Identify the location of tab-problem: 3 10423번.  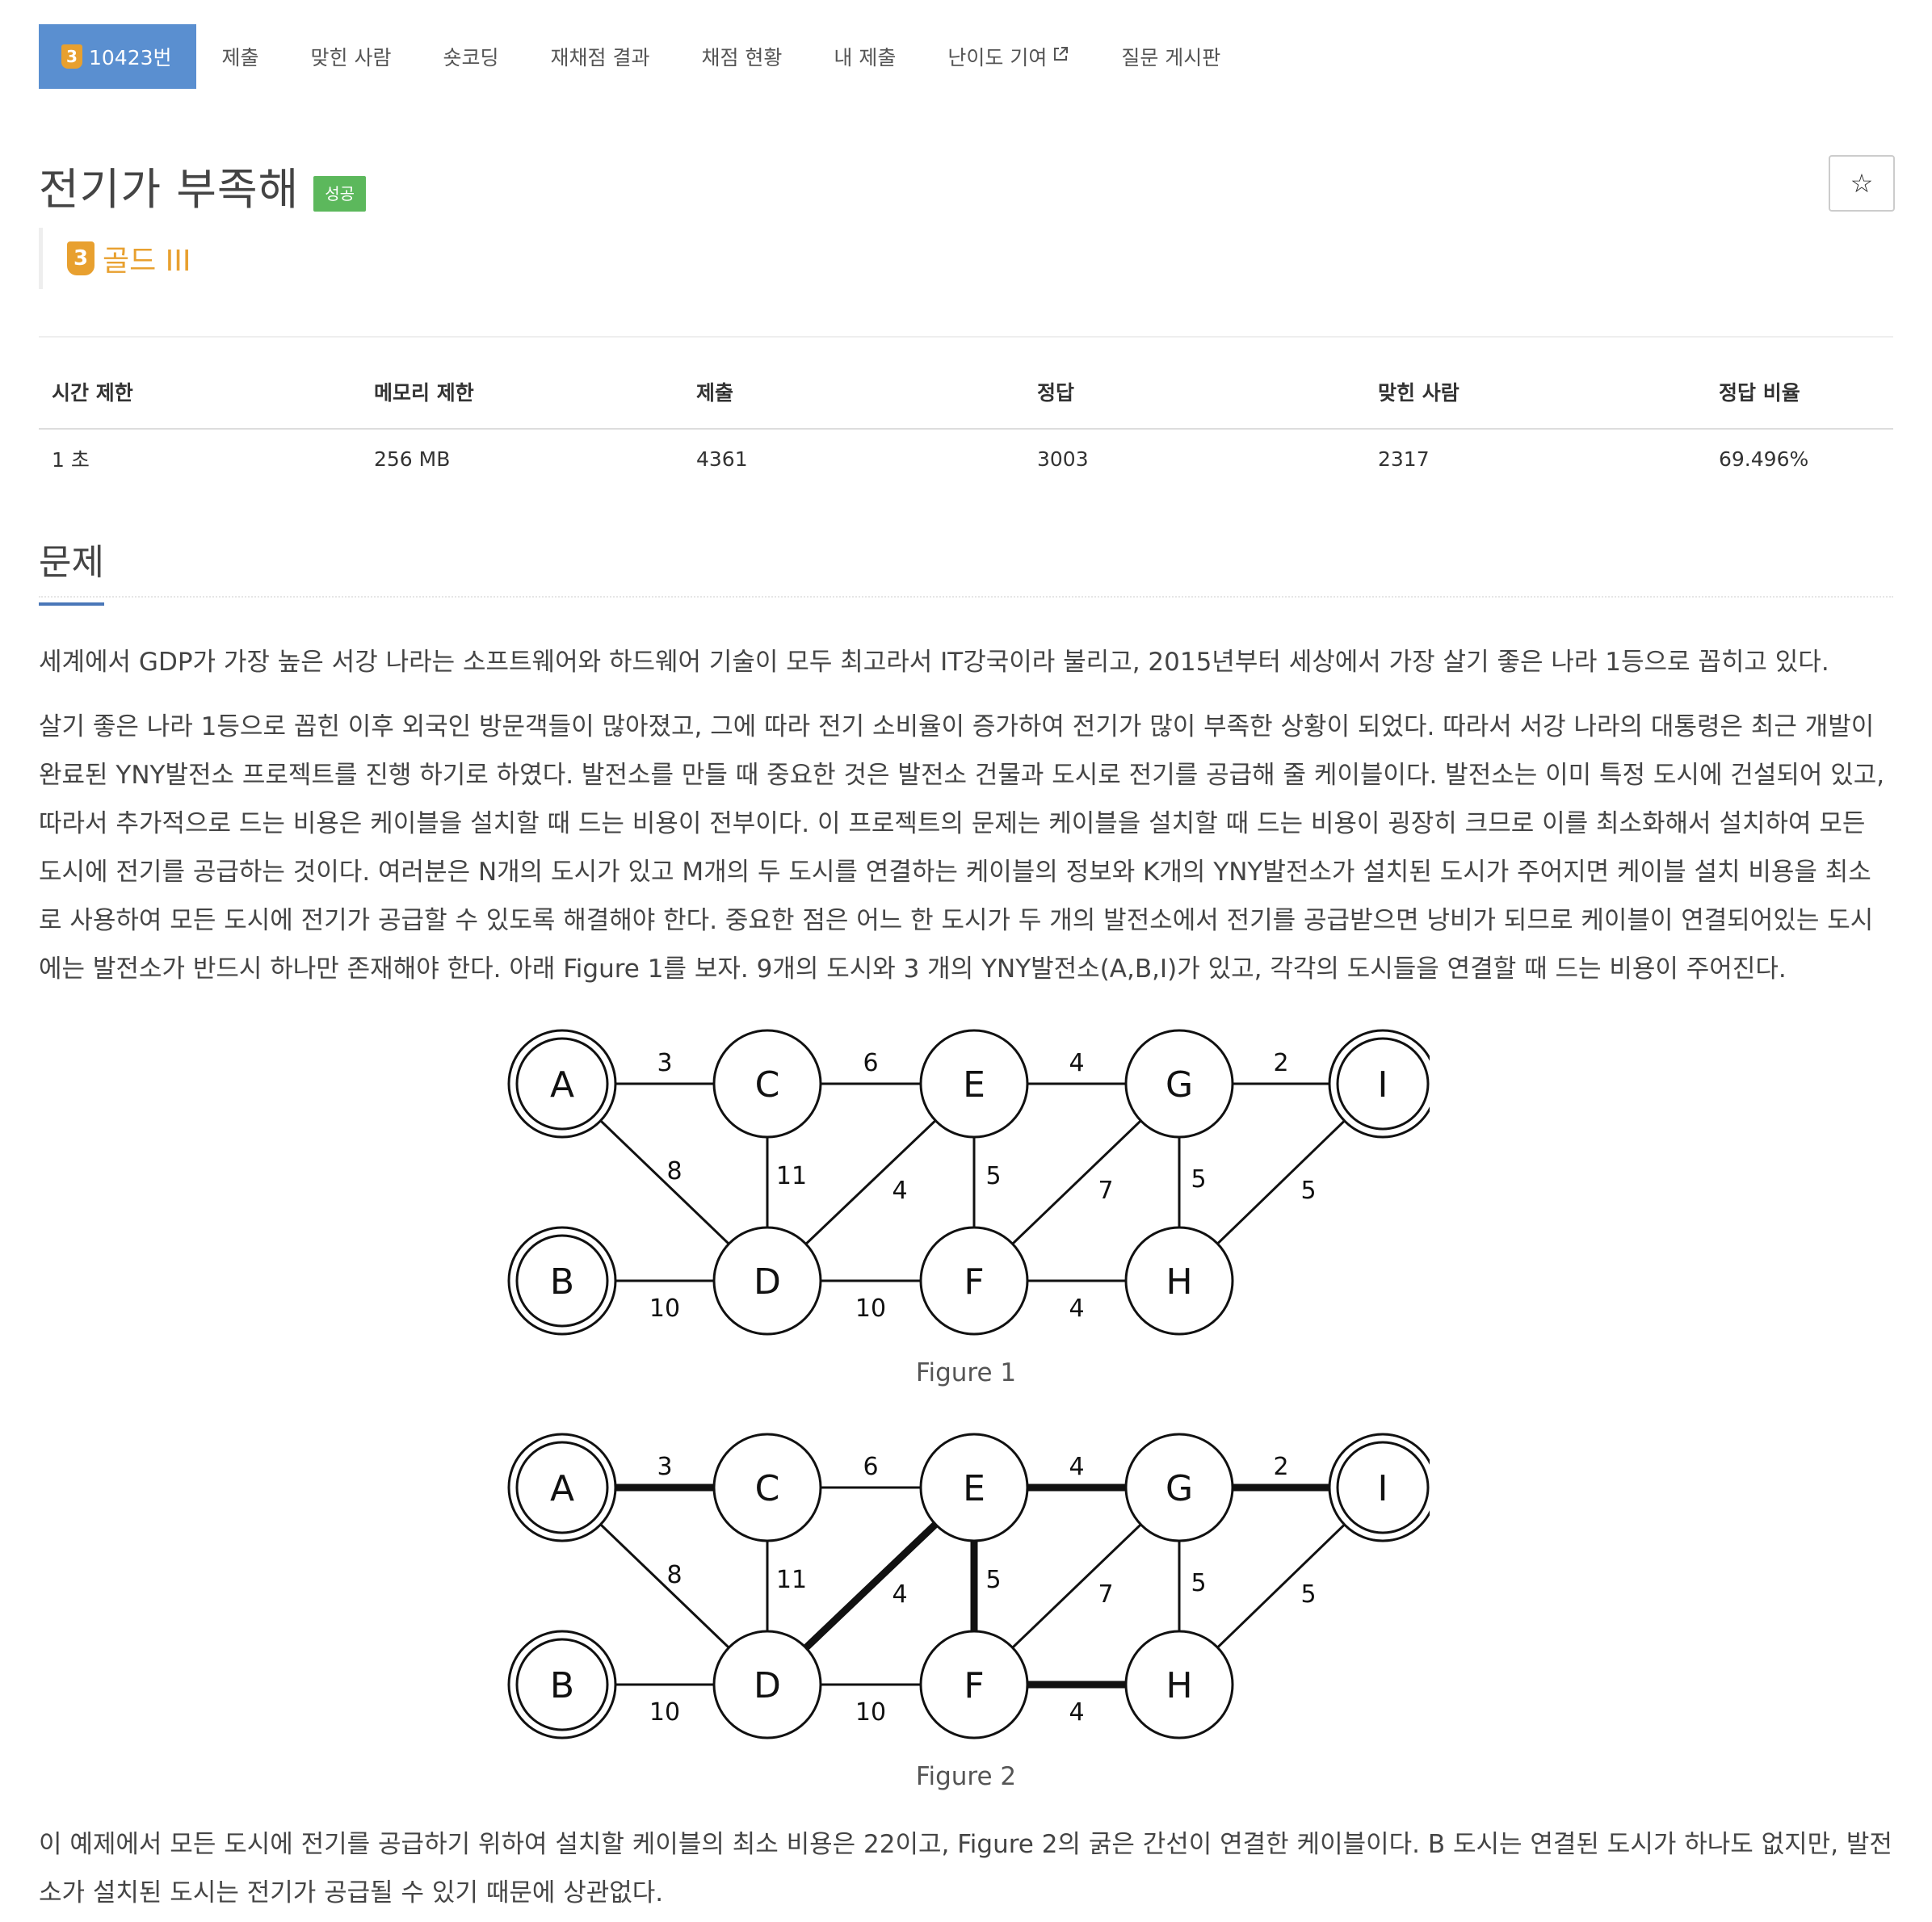
(117, 56).